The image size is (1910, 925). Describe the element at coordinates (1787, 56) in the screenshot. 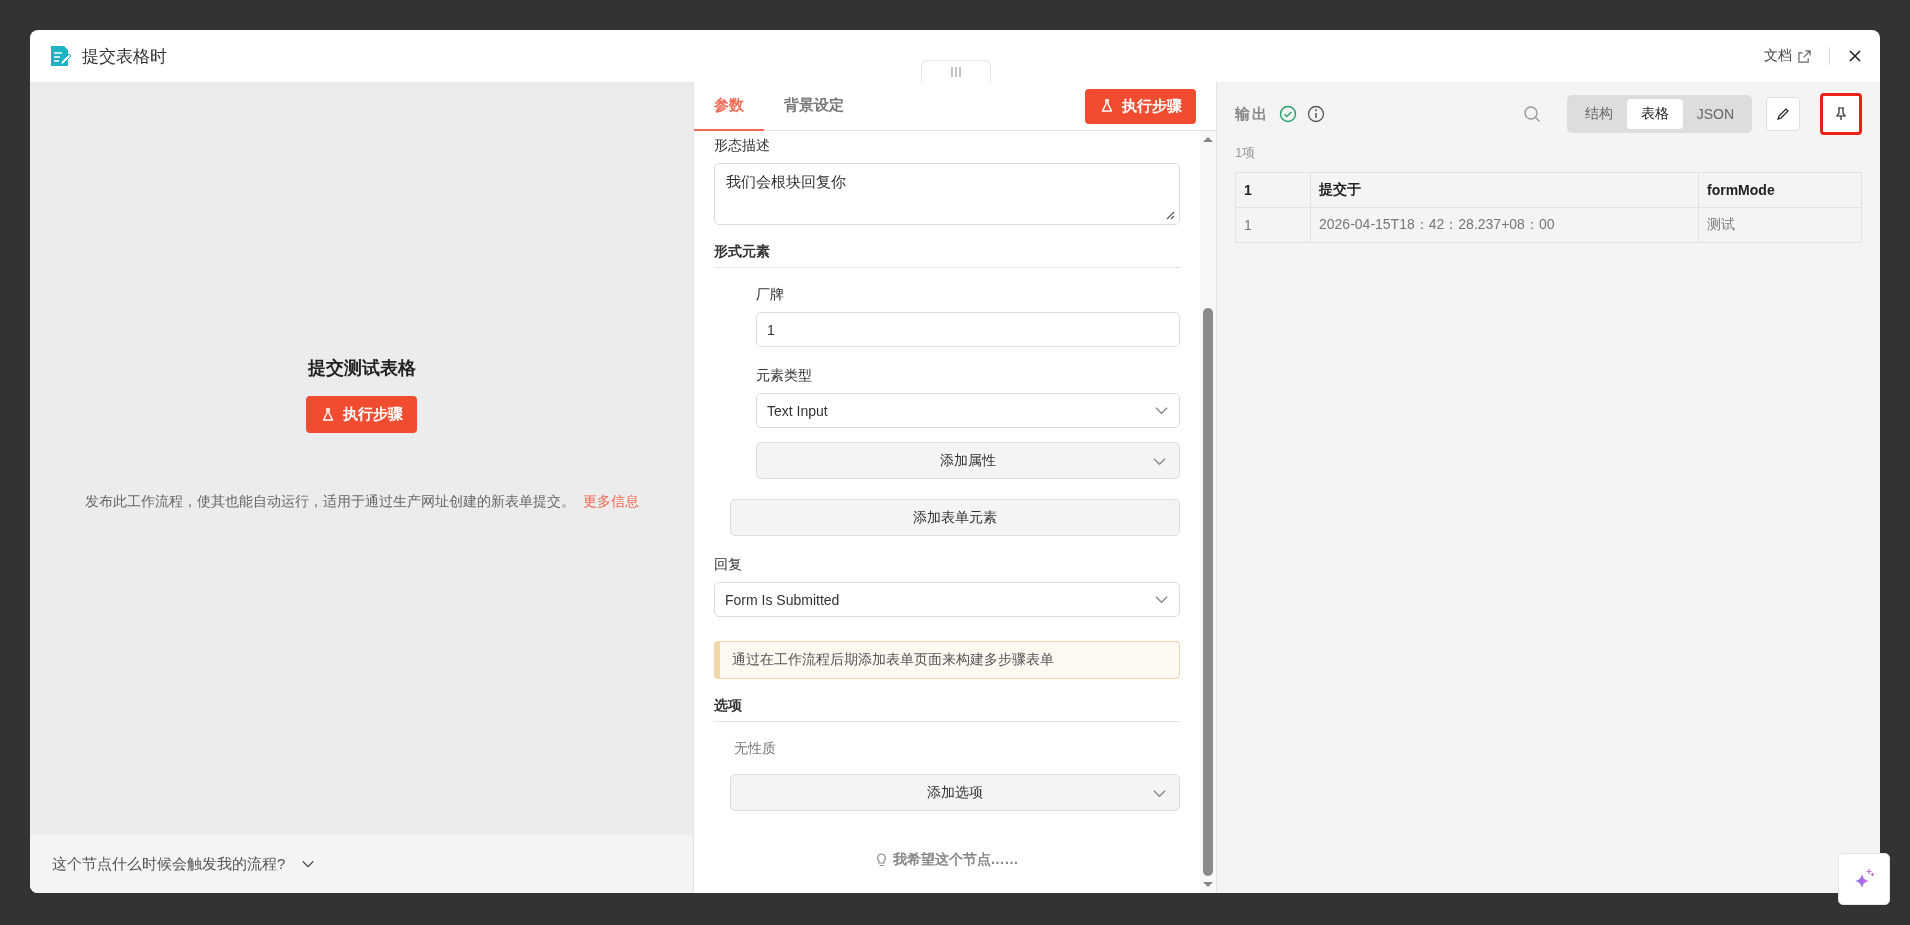

I see `docs-link: 文档` at that location.